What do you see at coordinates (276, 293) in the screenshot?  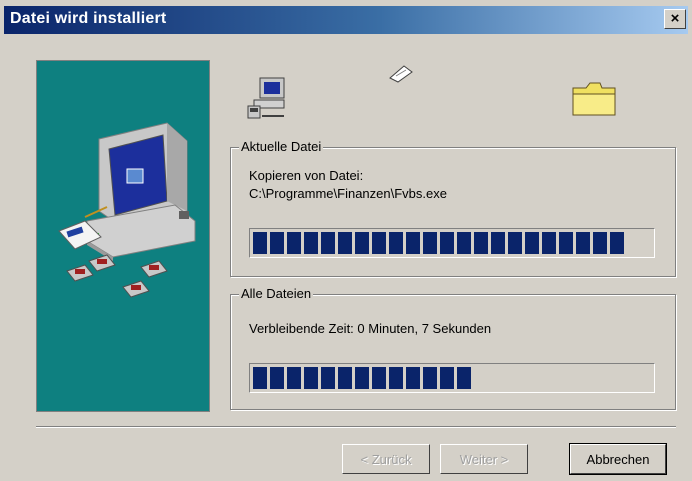 I see `all-files-legend: Alle Dateien` at bounding box center [276, 293].